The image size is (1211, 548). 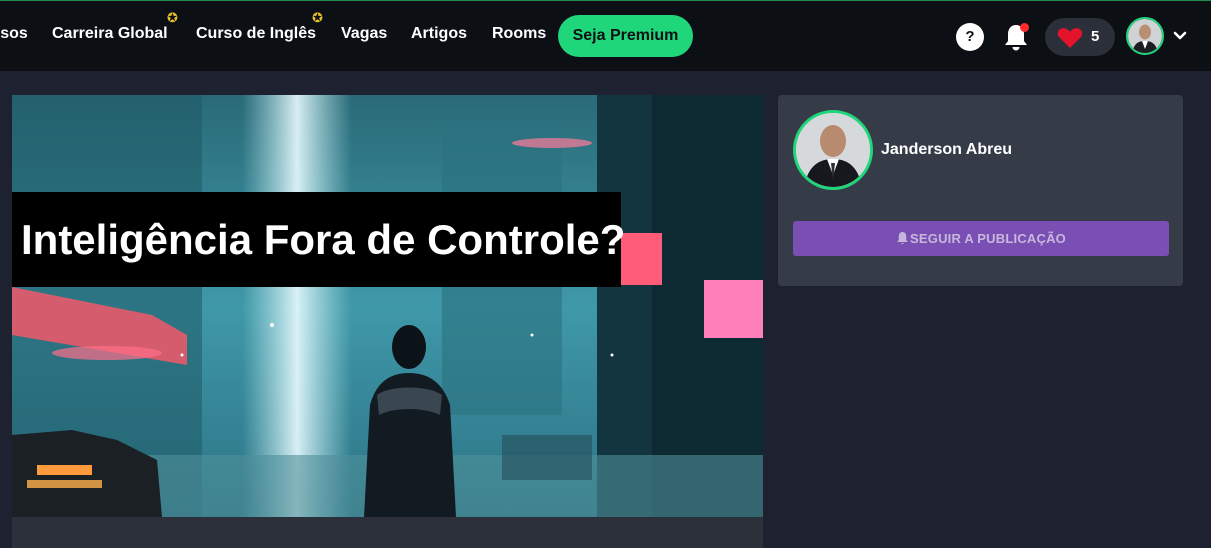 I want to click on nav-item-rooms: Rooms, so click(x=519, y=34).